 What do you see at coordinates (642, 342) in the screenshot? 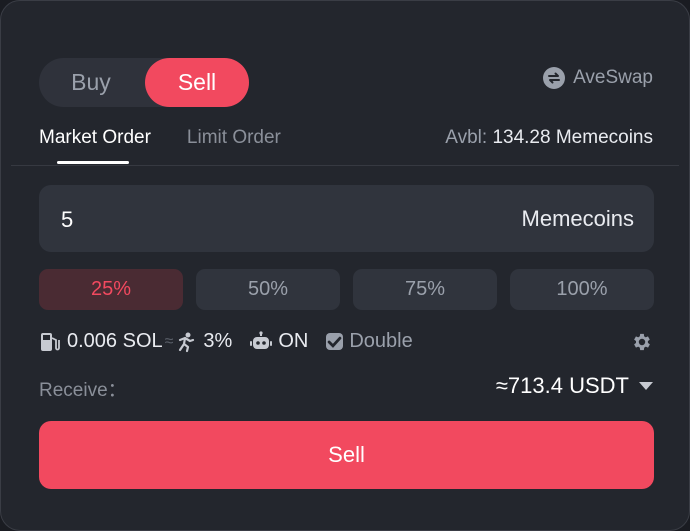
I see `gear-icon` at bounding box center [642, 342].